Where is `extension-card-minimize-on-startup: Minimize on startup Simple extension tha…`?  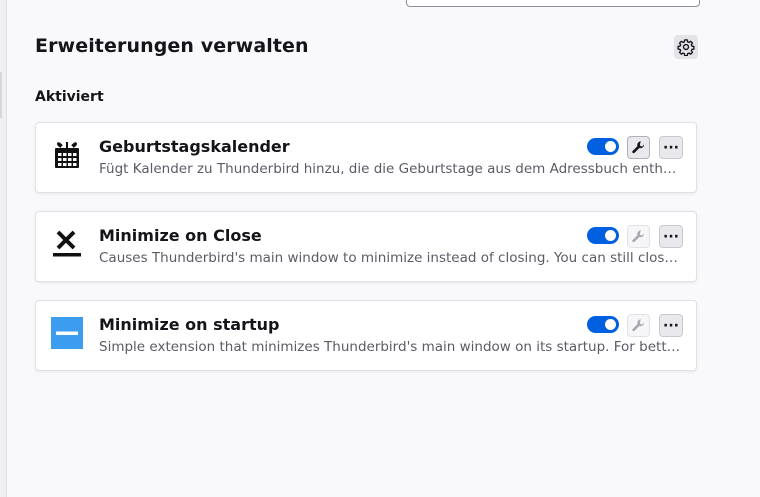 extension-card-minimize-on-startup: Minimize on startup Simple extension tha… is located at coordinates (366, 335).